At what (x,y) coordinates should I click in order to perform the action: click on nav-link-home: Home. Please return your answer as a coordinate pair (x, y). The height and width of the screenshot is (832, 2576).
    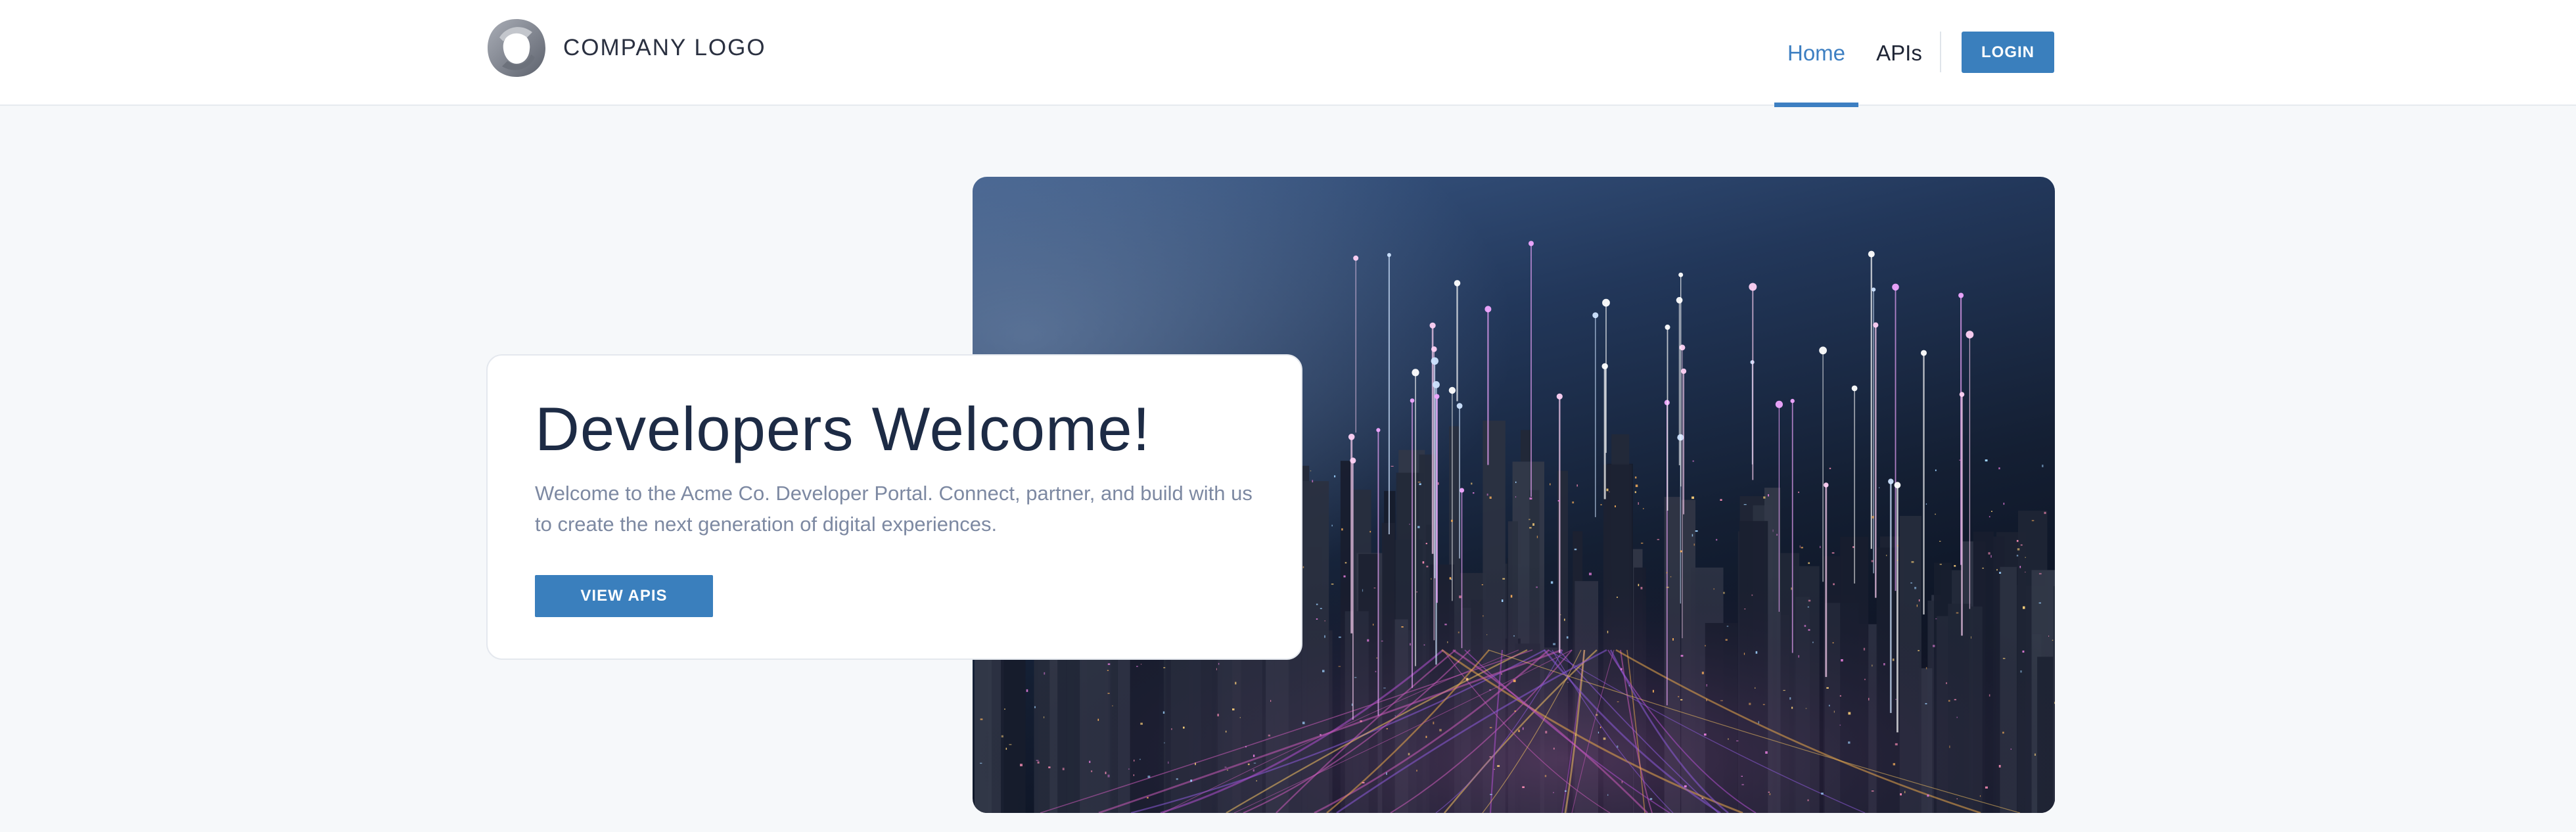
    Looking at the image, I should click on (1816, 53).